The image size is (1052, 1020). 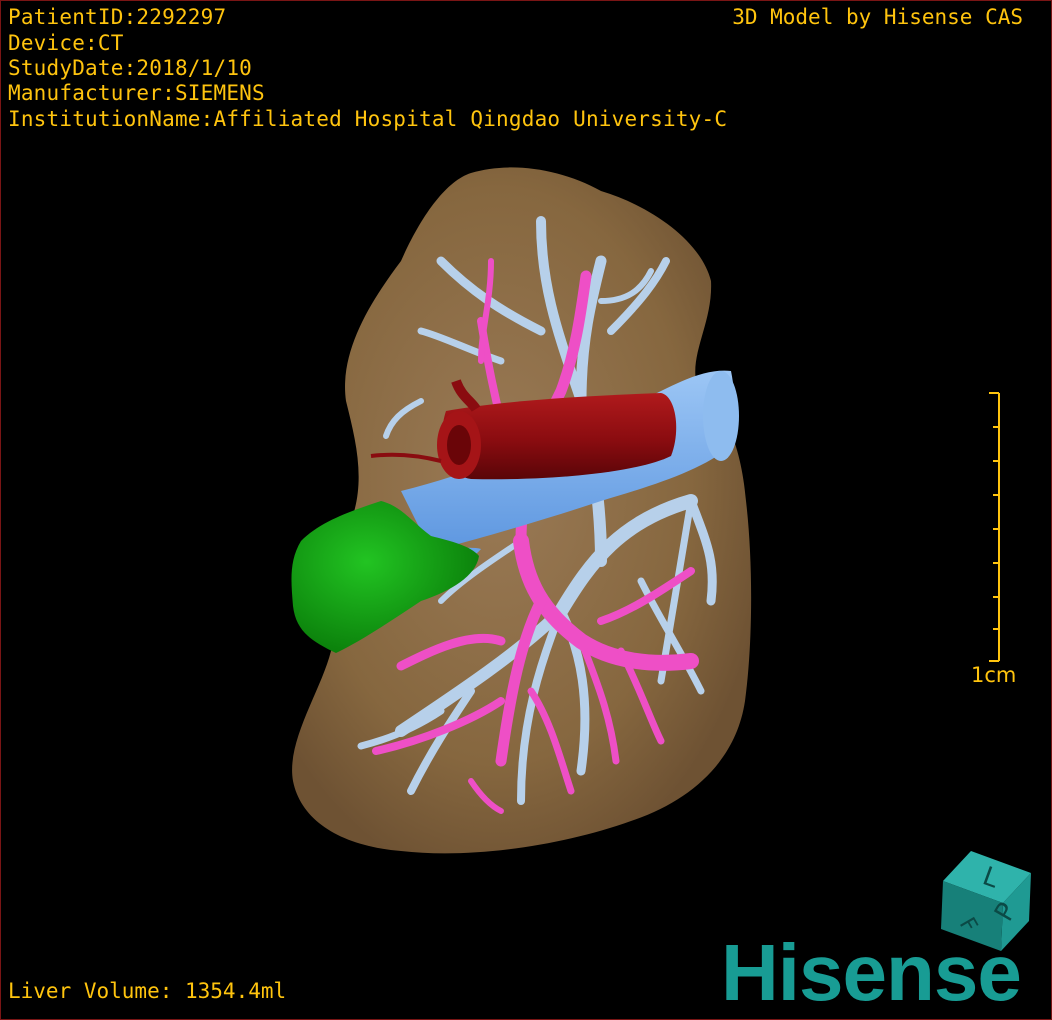 What do you see at coordinates (147, 991) in the screenshot?
I see `liver-volume-text: Liver Volume: 1354.4ml` at bounding box center [147, 991].